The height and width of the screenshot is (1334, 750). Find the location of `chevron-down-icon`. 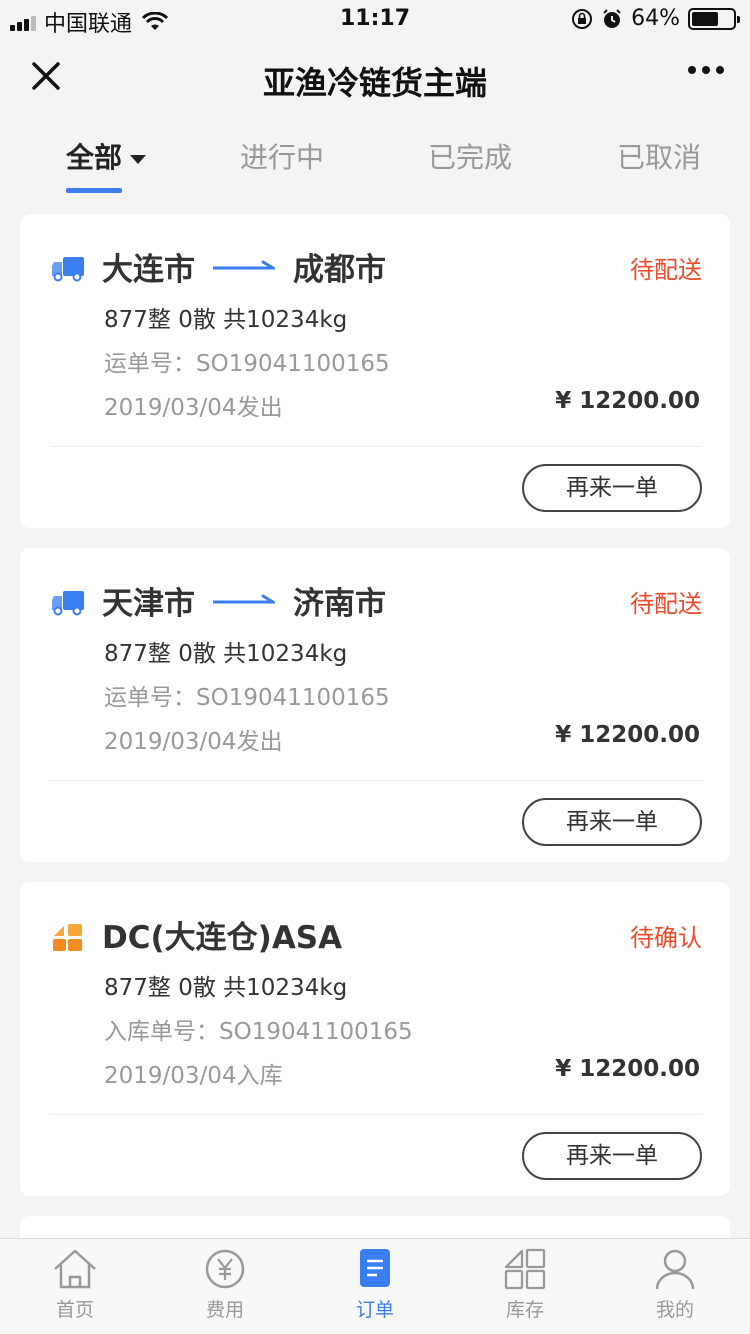

chevron-down-icon is located at coordinates (138, 159).